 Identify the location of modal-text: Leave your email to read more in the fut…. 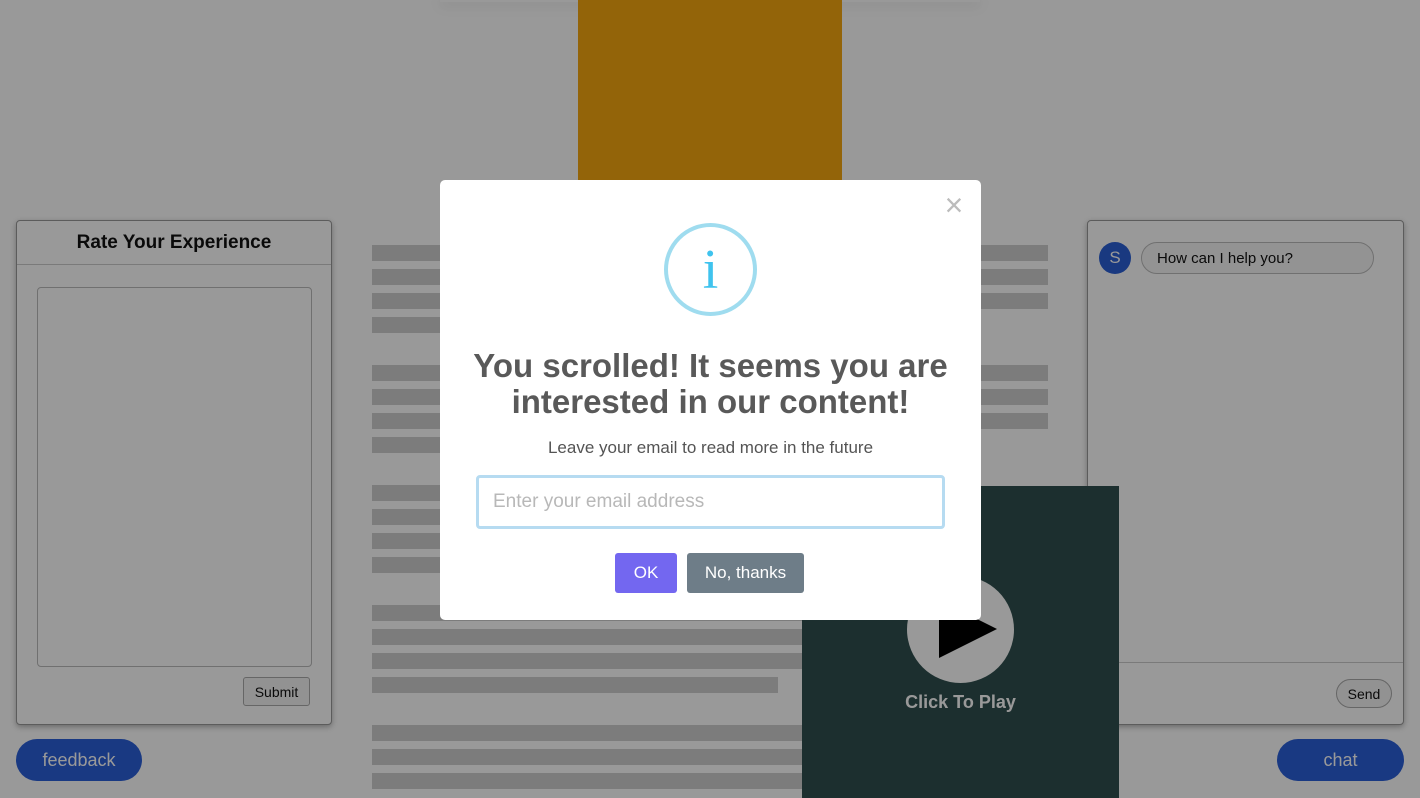
(710, 447).